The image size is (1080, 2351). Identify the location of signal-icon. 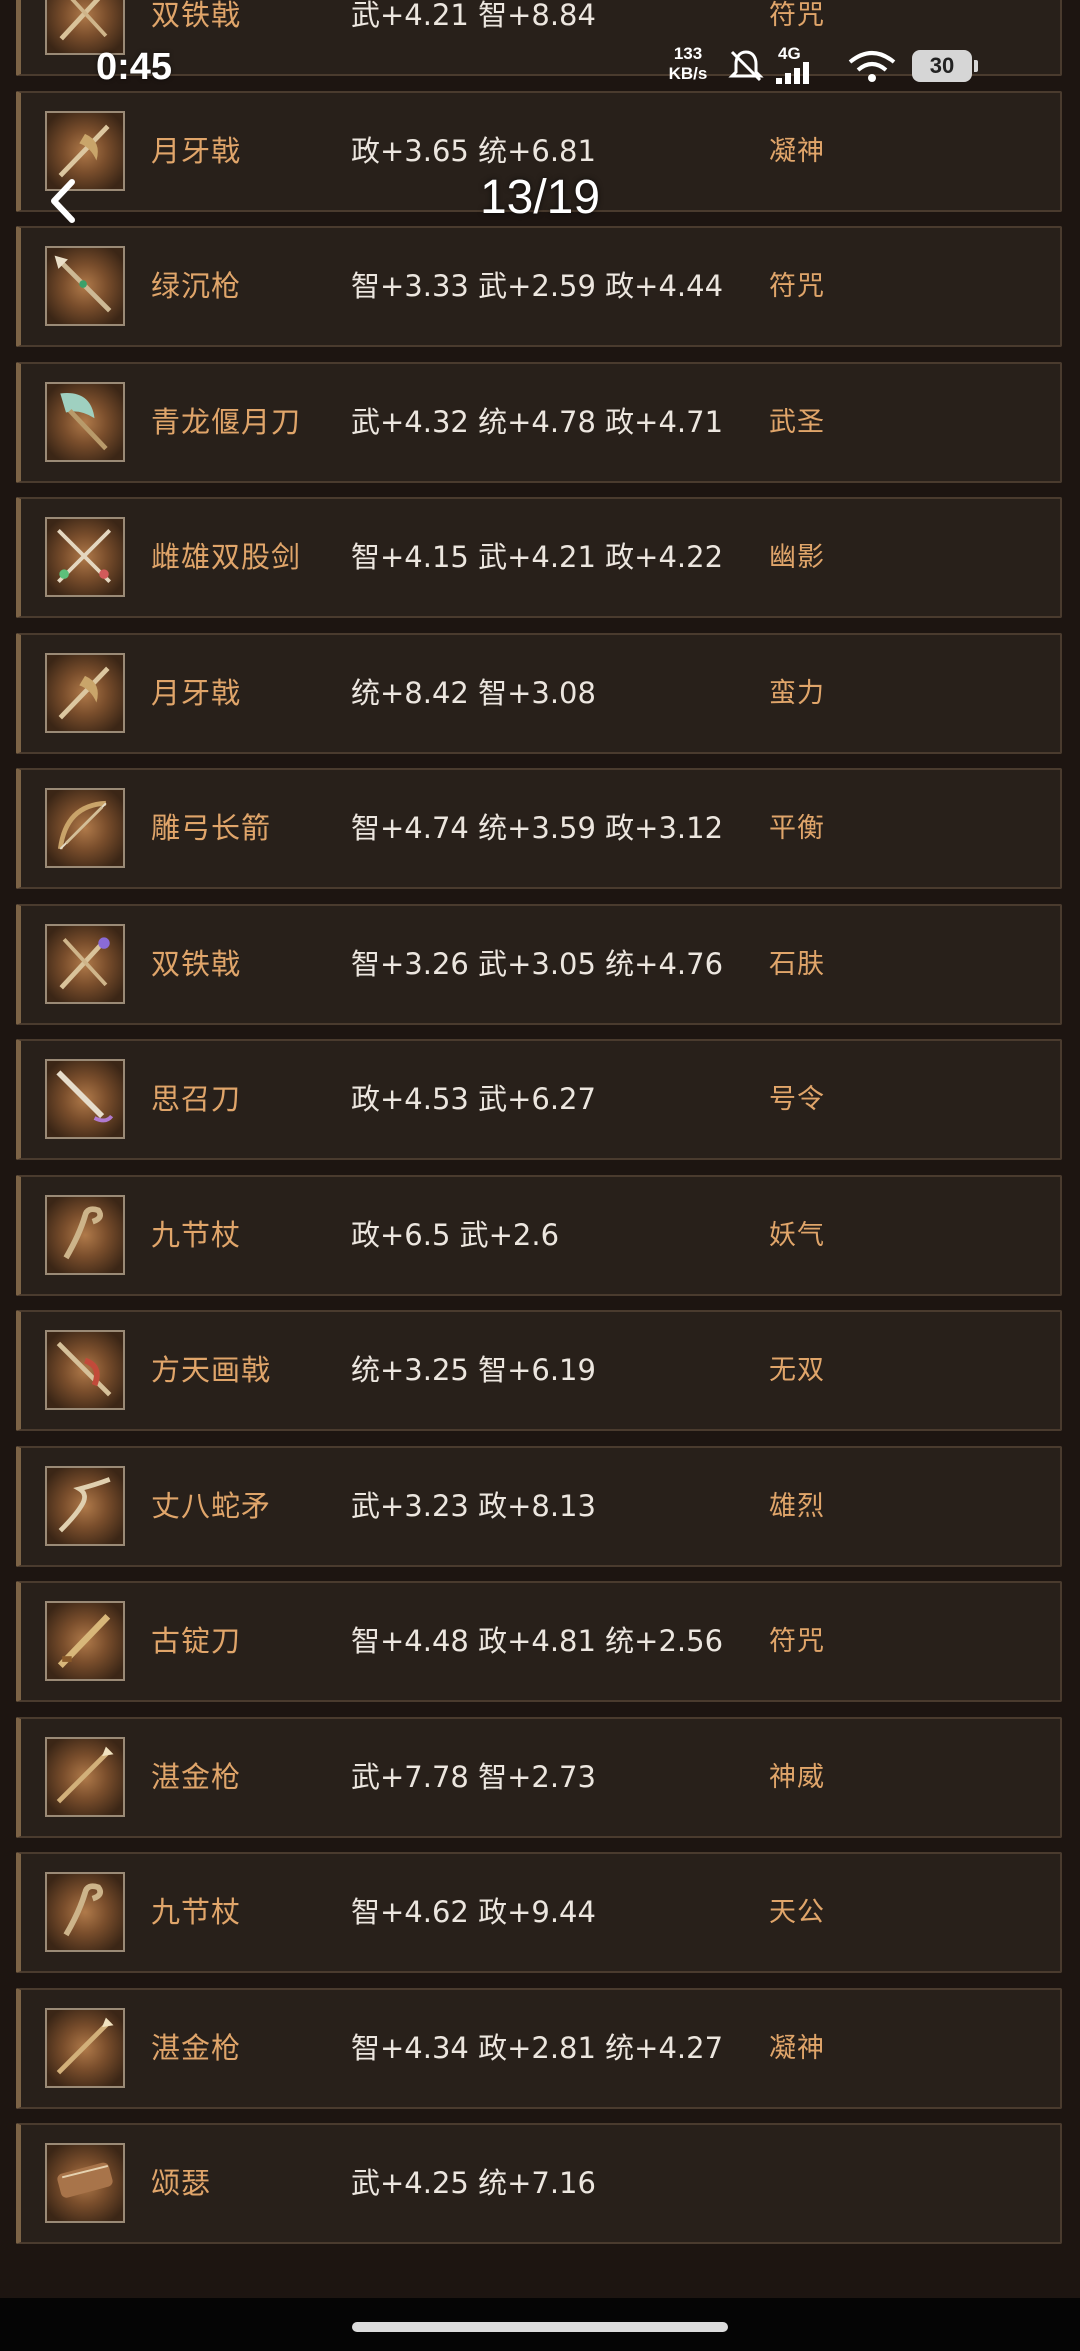
(792, 73).